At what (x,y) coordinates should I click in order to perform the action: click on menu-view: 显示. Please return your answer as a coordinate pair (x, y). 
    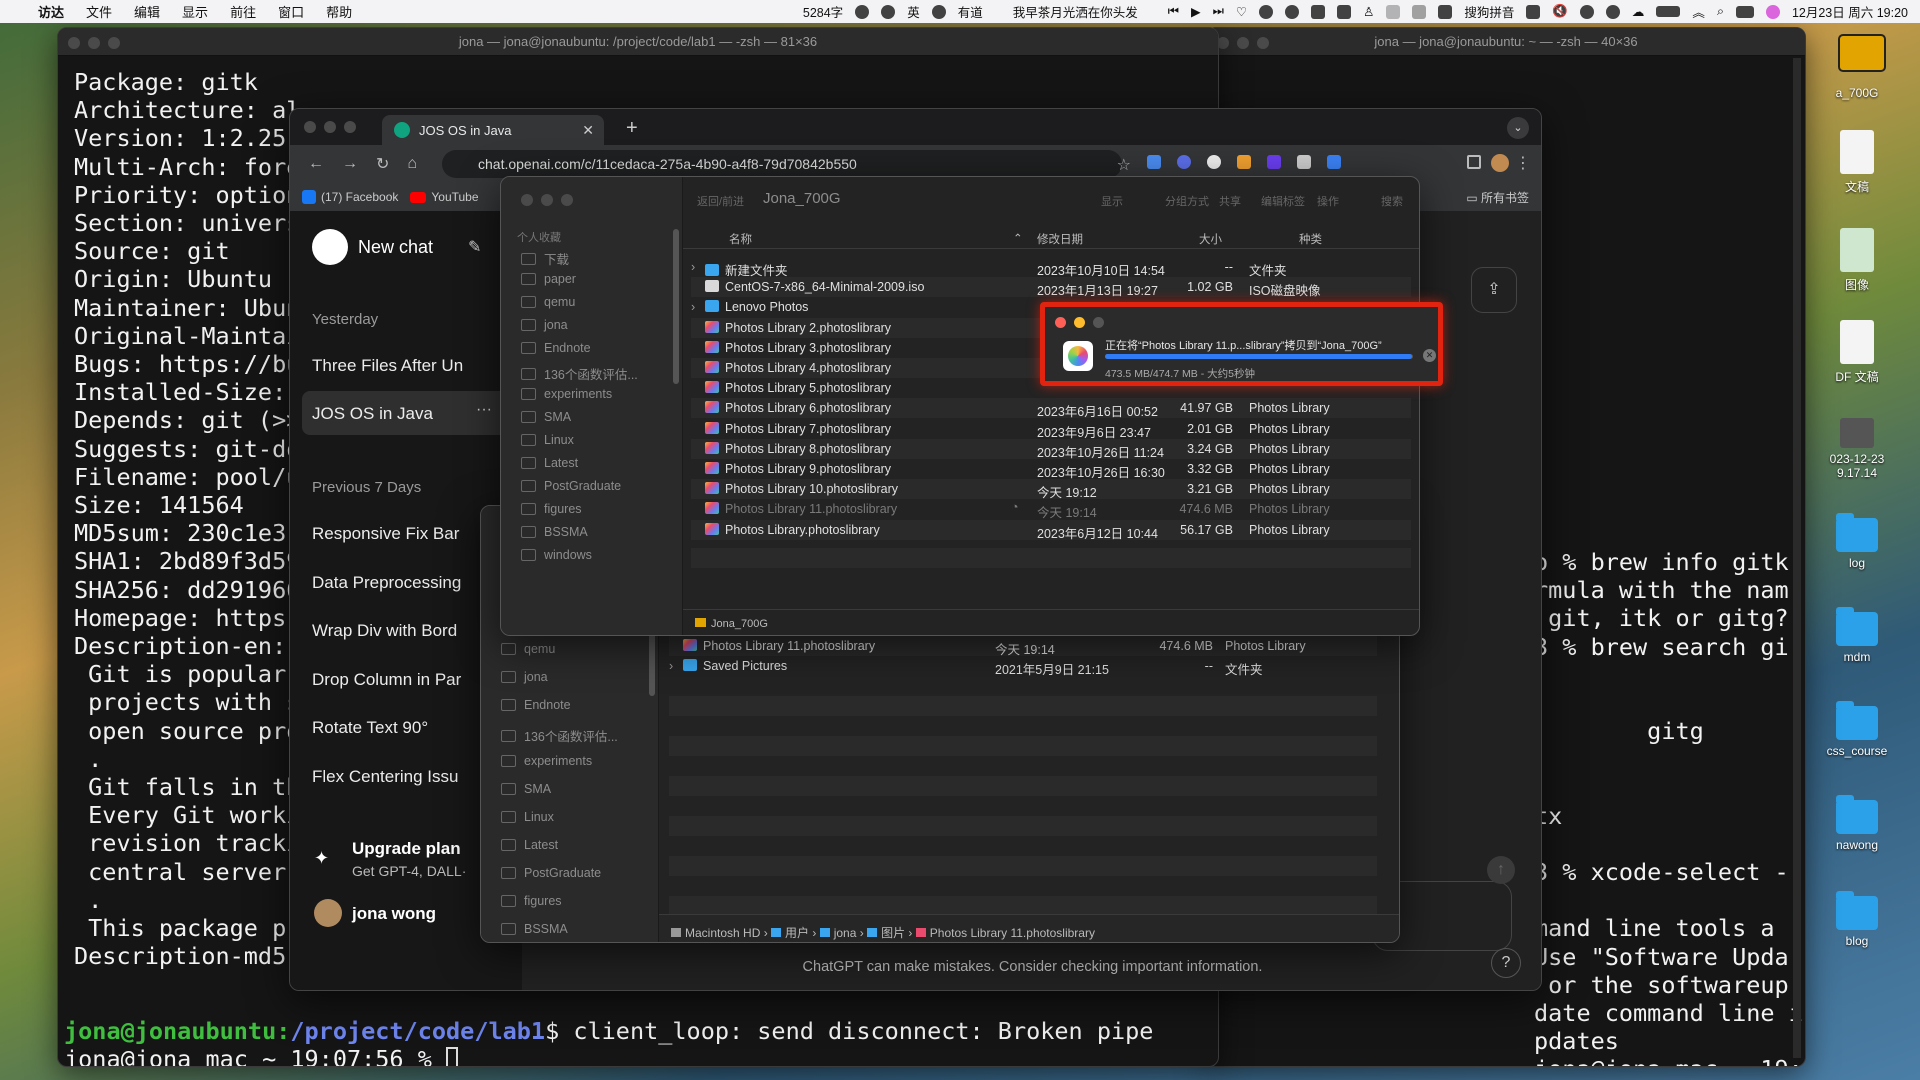
    Looking at the image, I should click on (195, 11).